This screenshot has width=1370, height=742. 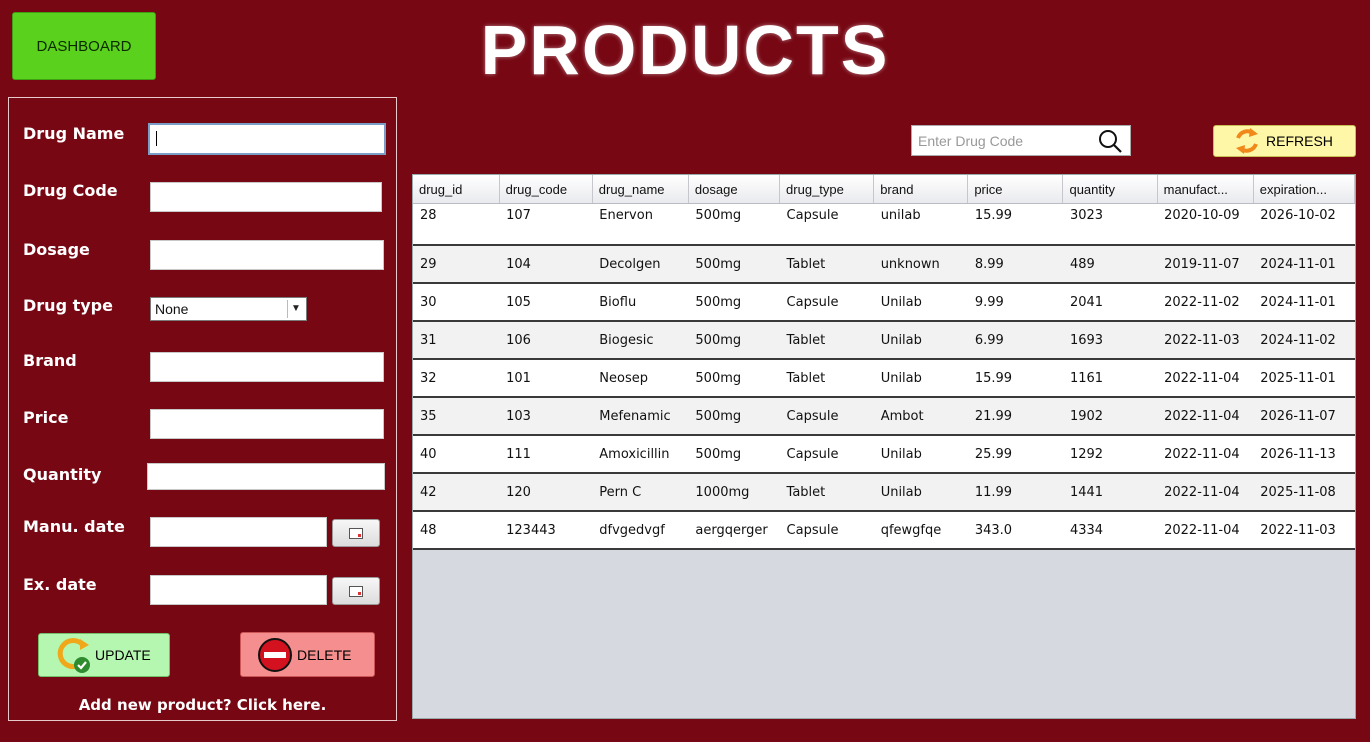 What do you see at coordinates (295, 309) in the screenshot?
I see `chevron-down-icon: ▼` at bounding box center [295, 309].